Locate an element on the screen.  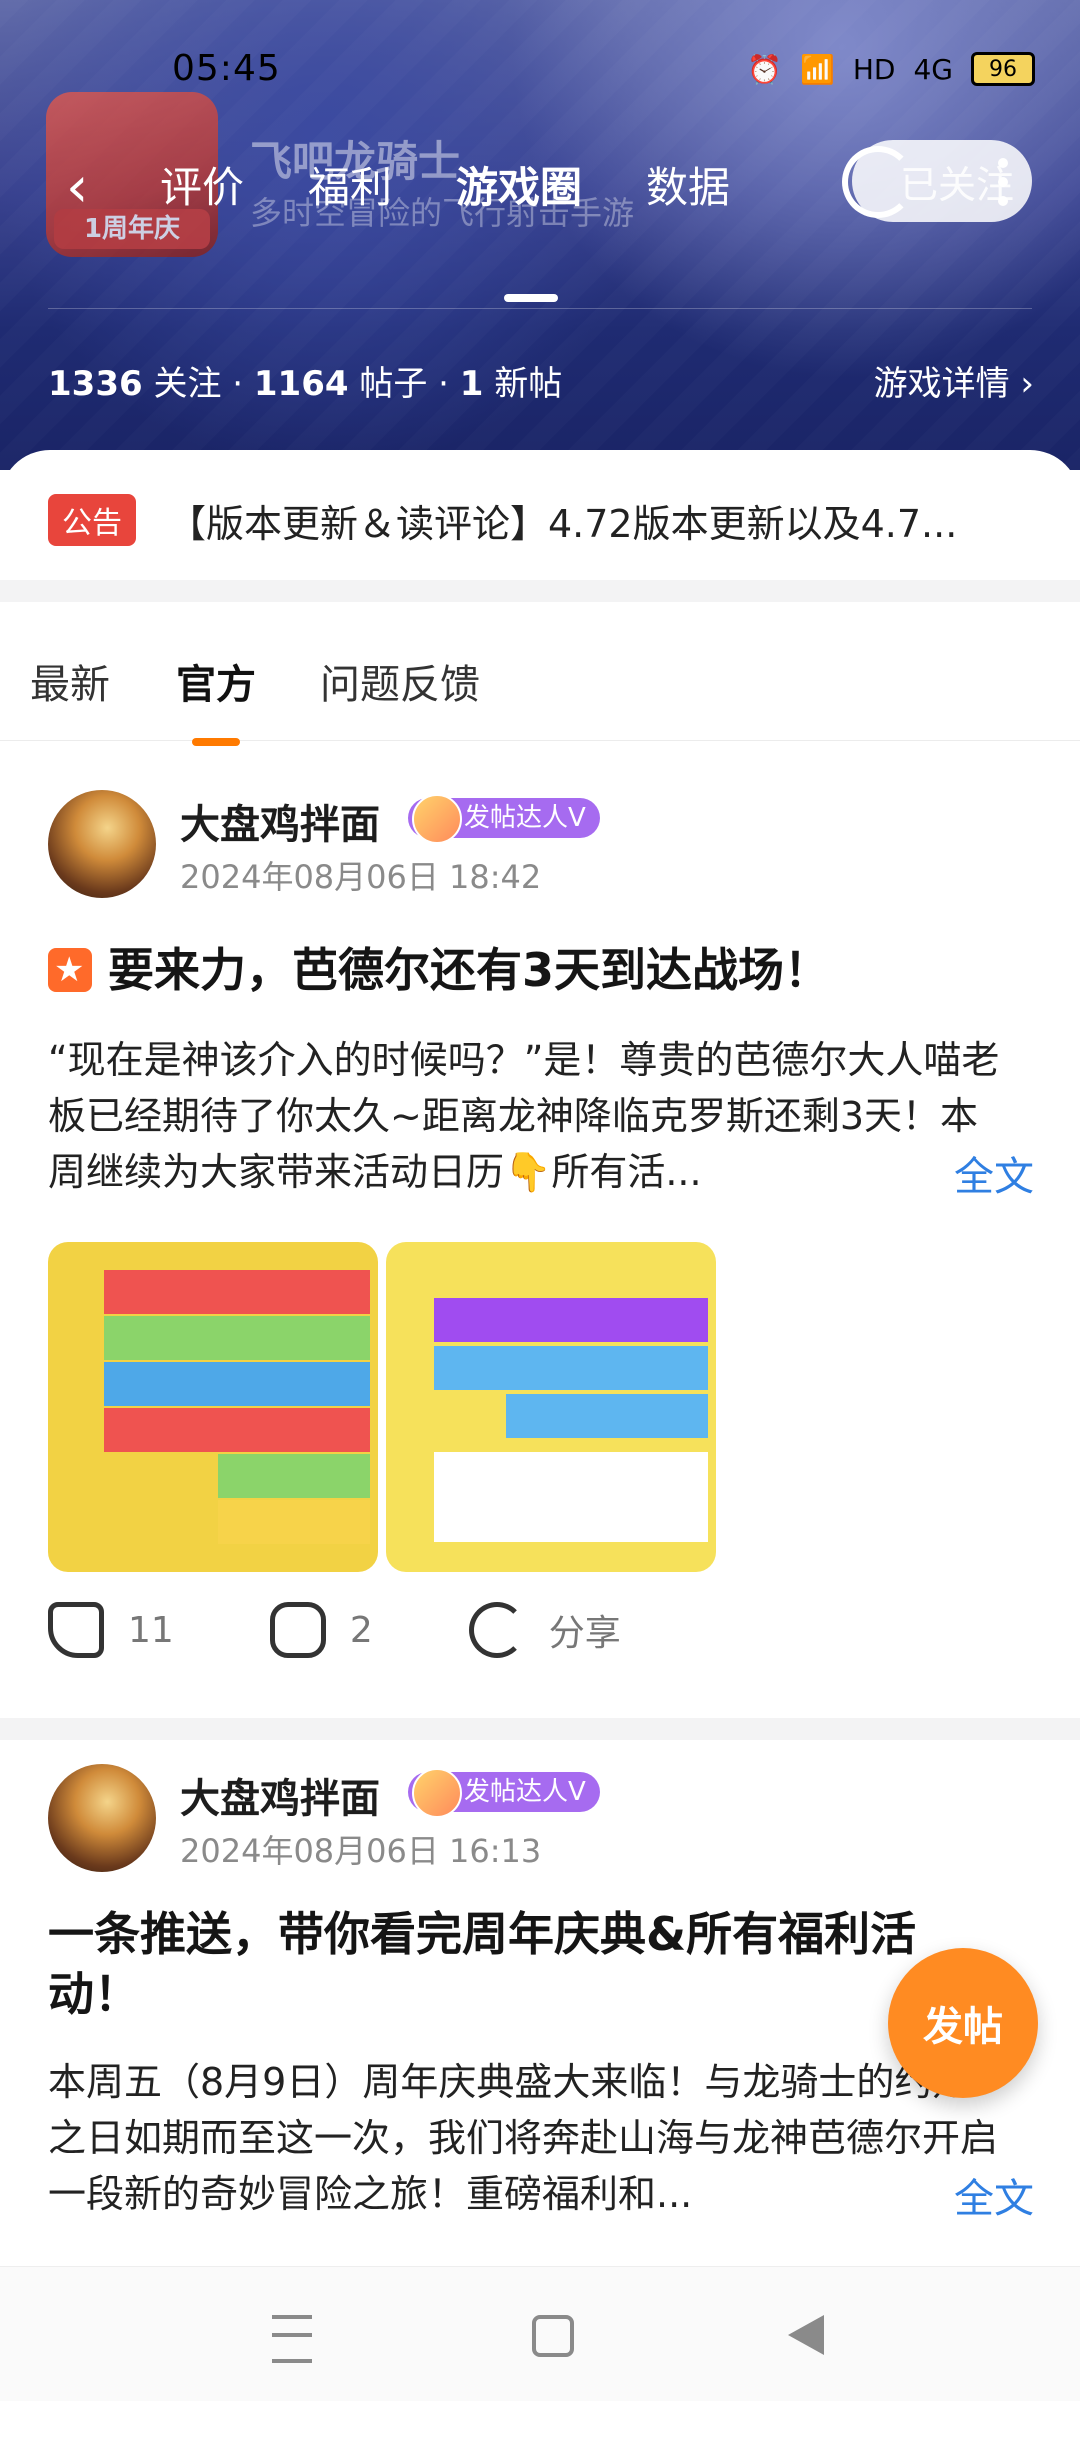
top-tabs: 详情 评价 福利 游戏圈 数据 is located at coordinates (457, 228).